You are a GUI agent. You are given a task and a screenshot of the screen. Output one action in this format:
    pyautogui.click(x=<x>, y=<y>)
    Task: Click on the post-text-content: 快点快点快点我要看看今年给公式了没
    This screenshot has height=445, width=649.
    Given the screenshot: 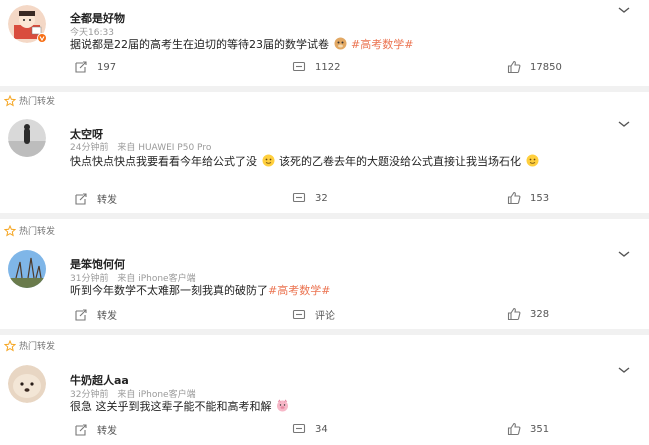 What is the action you would take?
    pyautogui.click(x=163, y=161)
    